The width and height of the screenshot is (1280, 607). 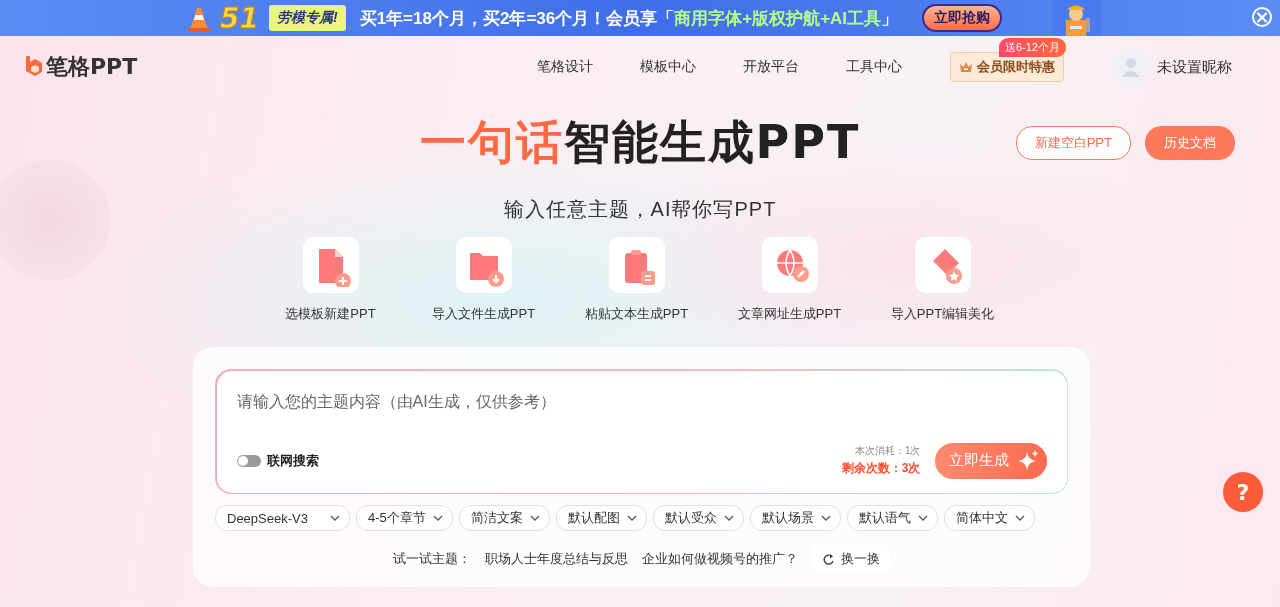 What do you see at coordinates (307, 18) in the screenshot?
I see `promo-tag: 劳模专属!` at bounding box center [307, 18].